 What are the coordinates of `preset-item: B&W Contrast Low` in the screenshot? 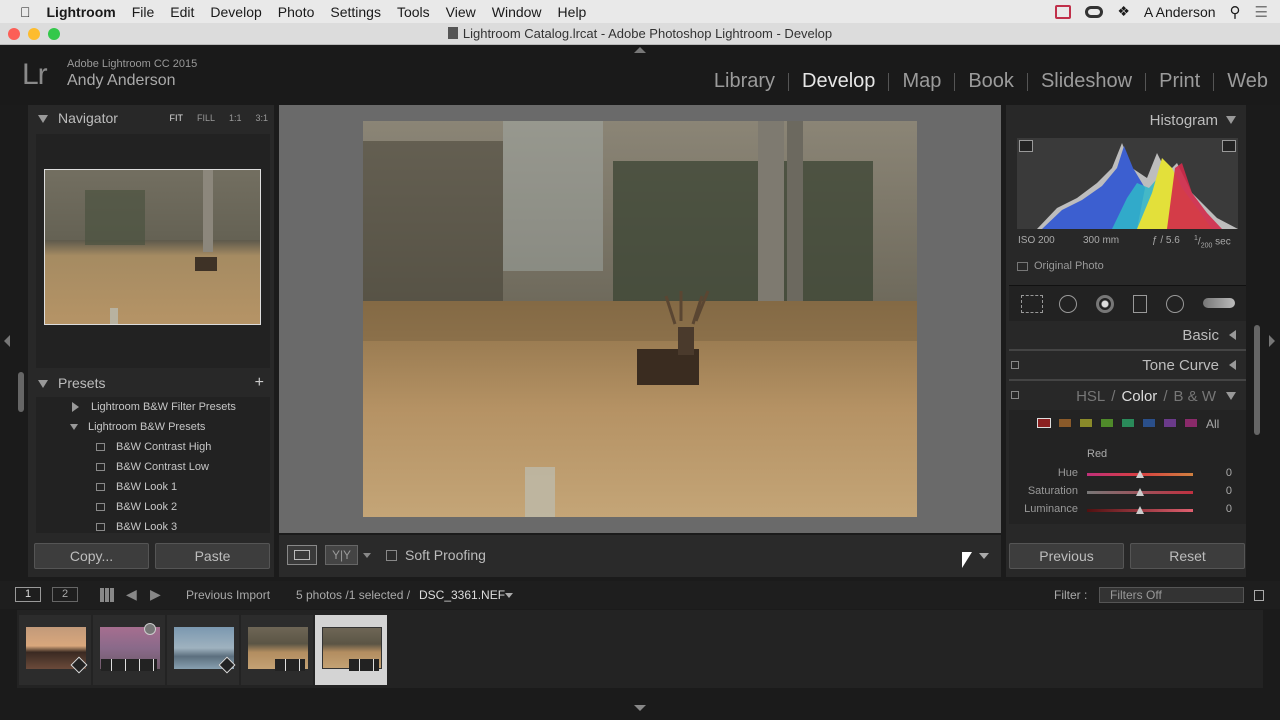 It's located at (153, 467).